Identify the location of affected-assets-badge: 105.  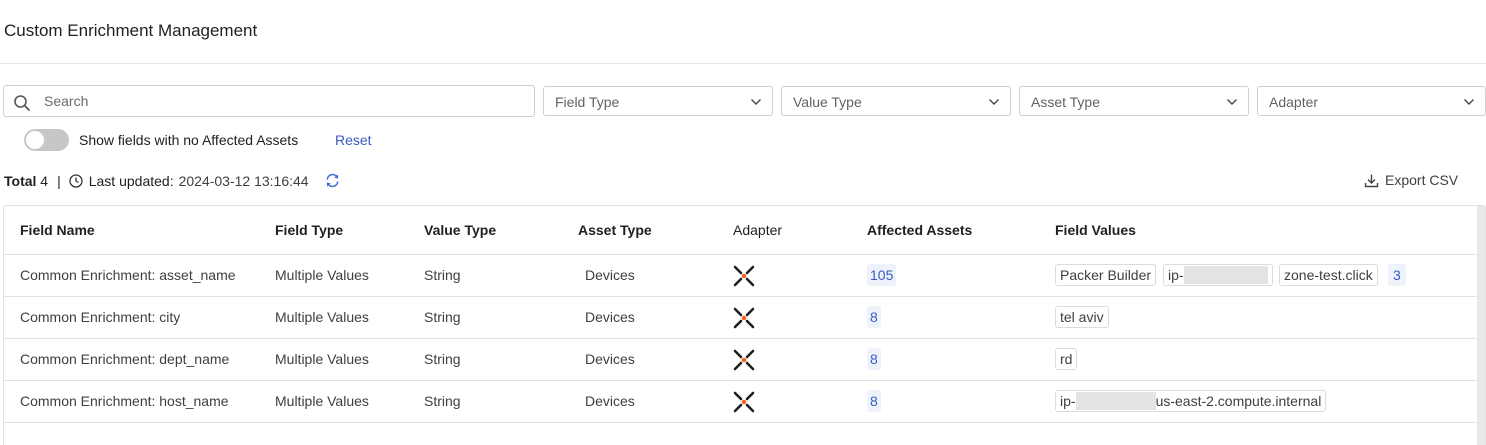
(882, 275).